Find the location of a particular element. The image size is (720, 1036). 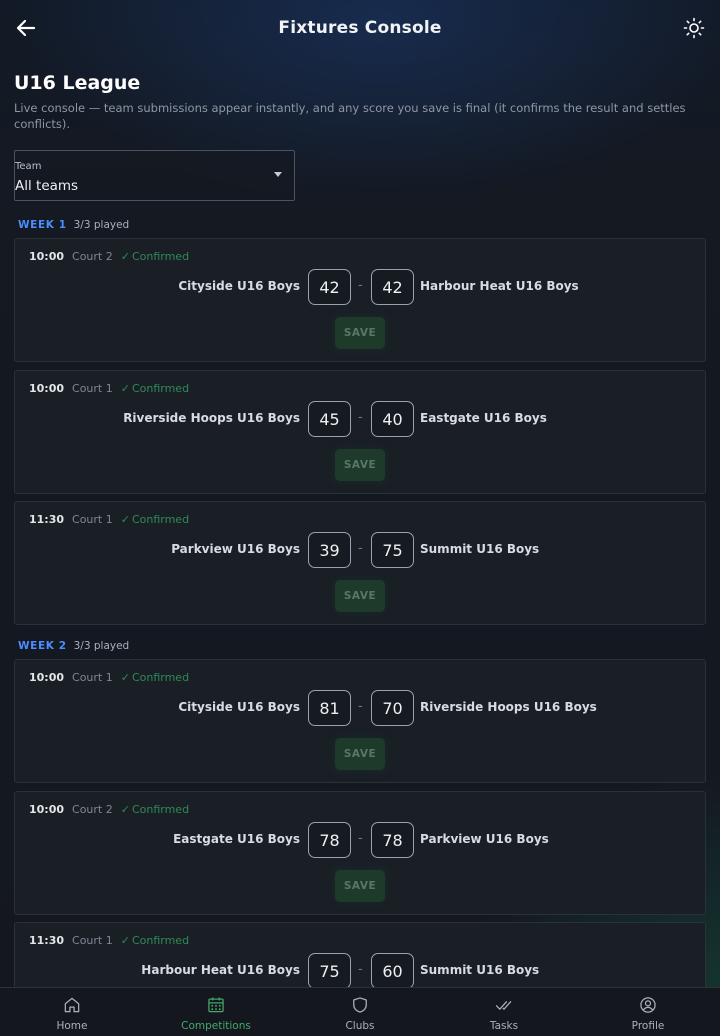

fixture-time: 11:30 is located at coordinates (47, 519).